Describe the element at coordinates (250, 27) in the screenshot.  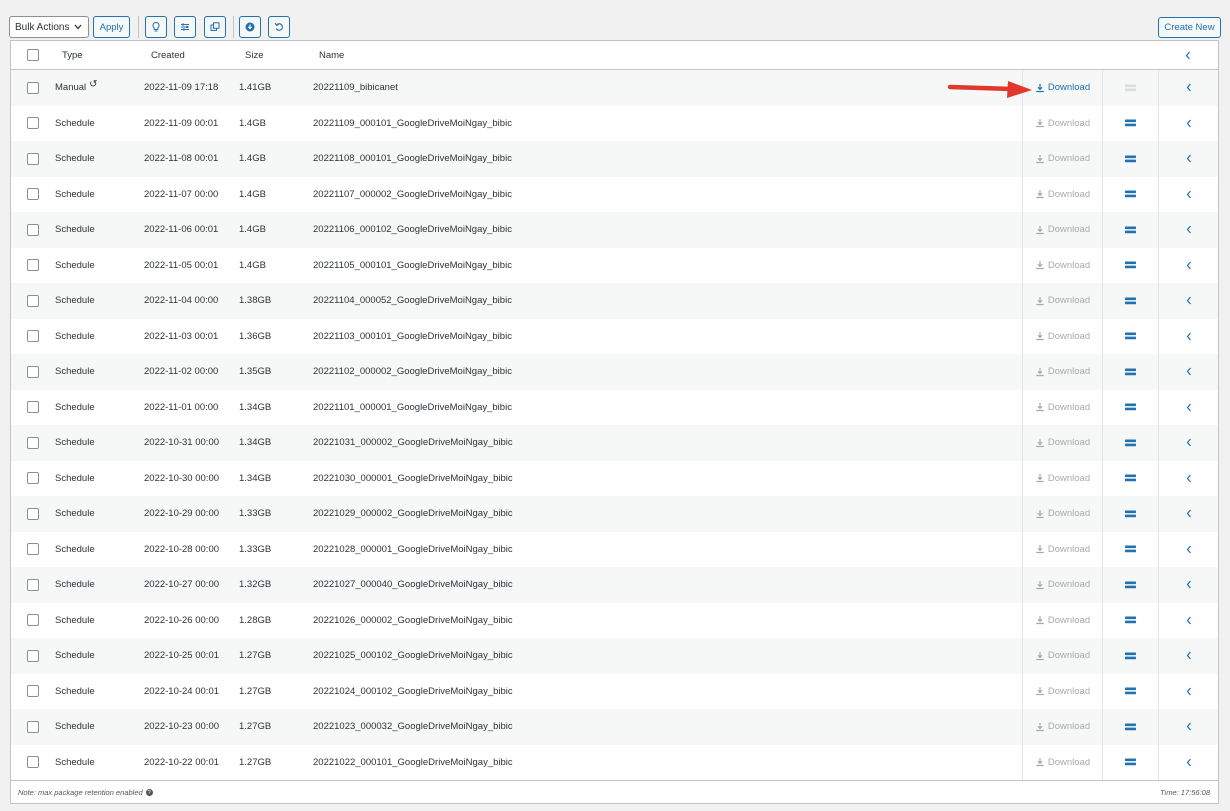
I see `import-button` at that location.